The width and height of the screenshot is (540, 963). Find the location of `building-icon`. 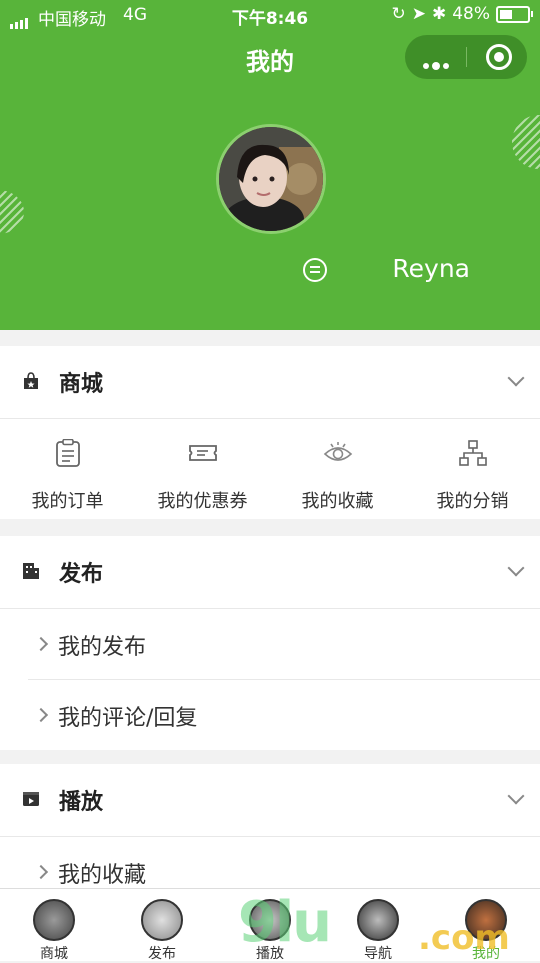

building-icon is located at coordinates (31, 571).